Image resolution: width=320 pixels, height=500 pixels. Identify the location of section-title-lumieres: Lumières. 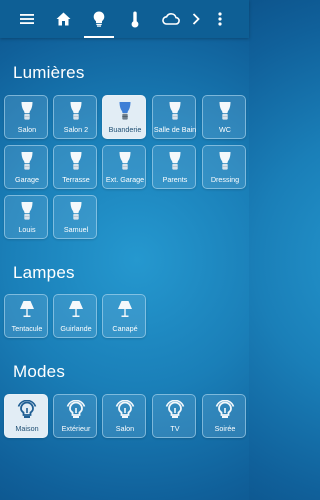
(49, 72).